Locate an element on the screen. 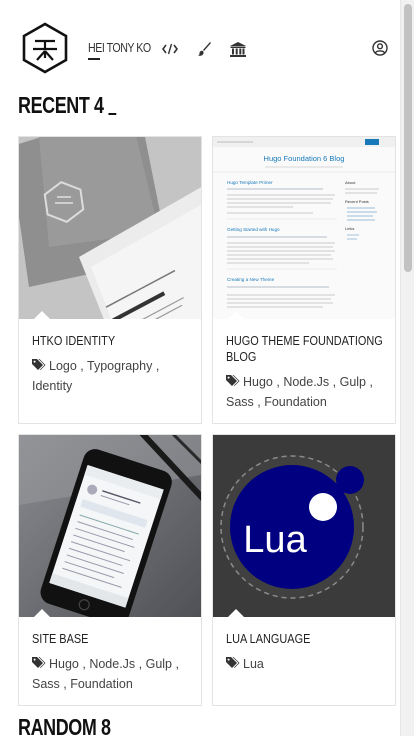 This screenshot has width=414, height=736. card-tags: Logo , Typography , Identity is located at coordinates (111, 376).